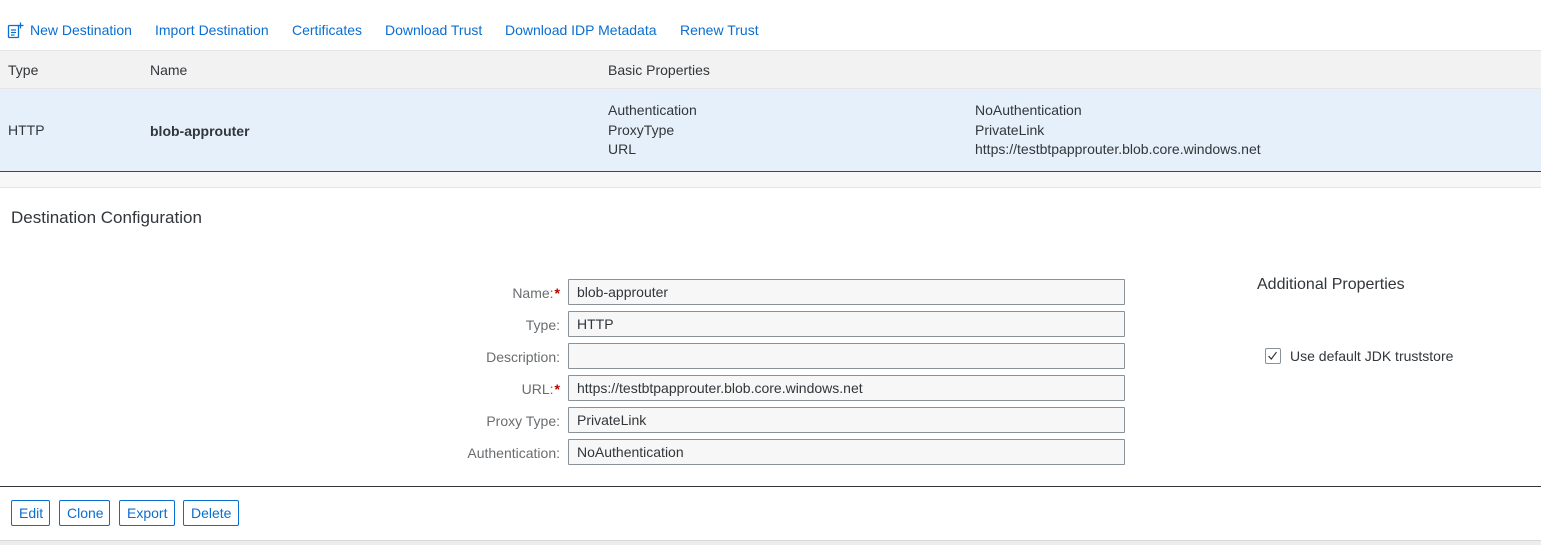  What do you see at coordinates (770, 180) in the screenshot?
I see `table-footer-spacer` at bounding box center [770, 180].